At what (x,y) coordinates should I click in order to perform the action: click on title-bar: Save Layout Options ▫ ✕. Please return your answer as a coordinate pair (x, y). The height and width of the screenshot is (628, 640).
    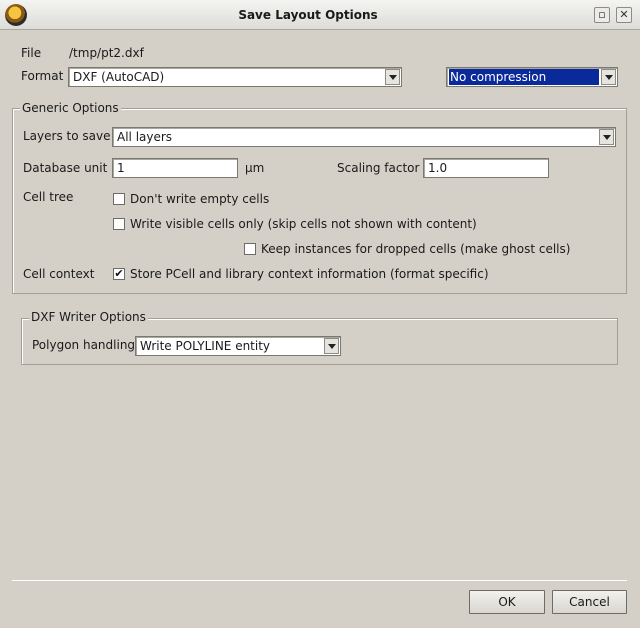
    Looking at the image, I should click on (320, 15).